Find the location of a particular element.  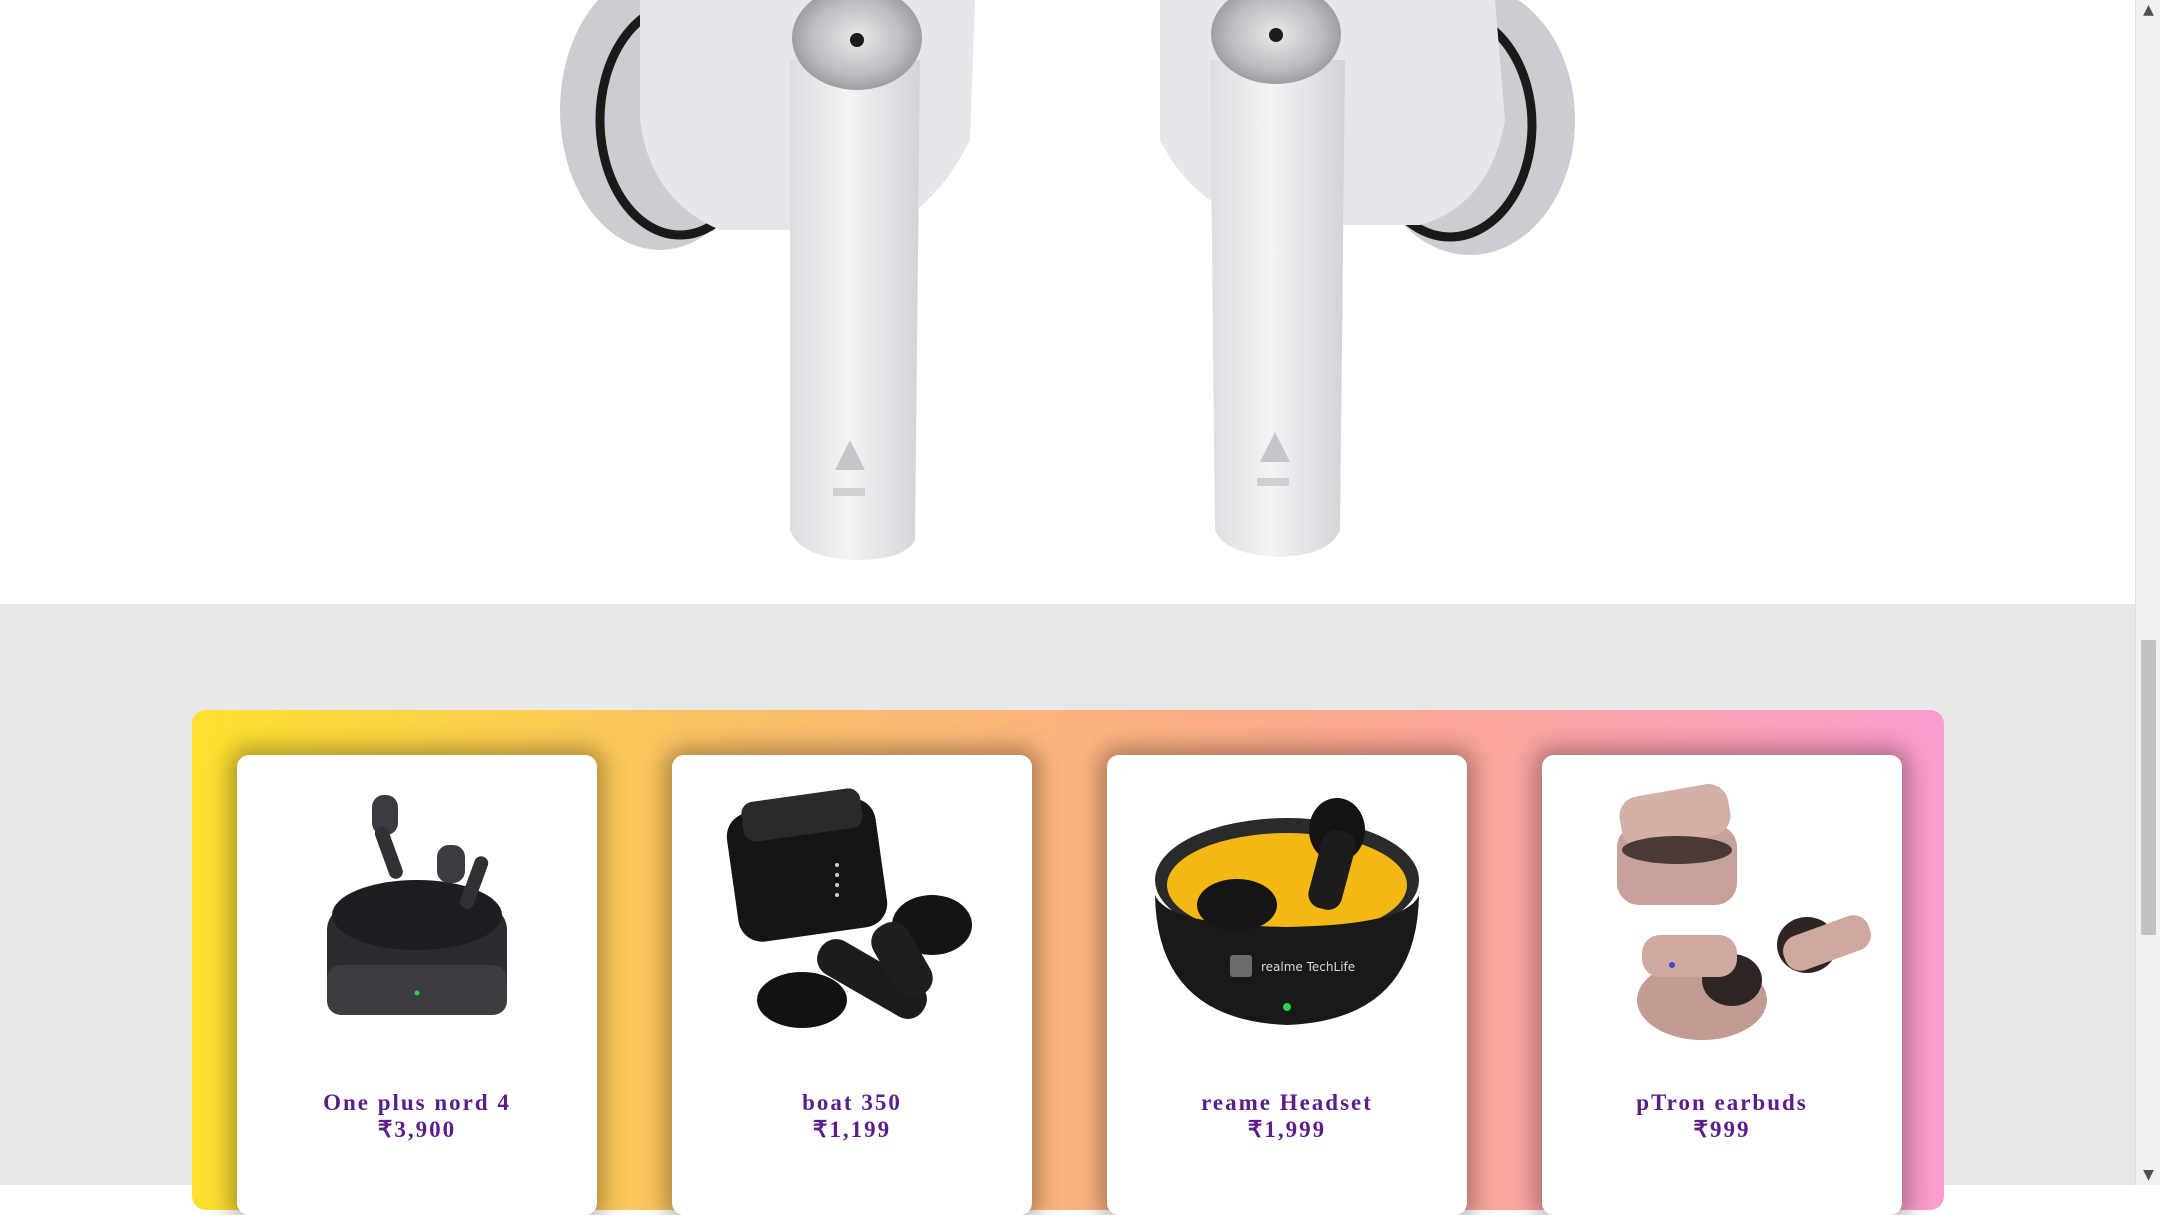

product-card: pTron earbuds ₹999 is located at coordinates (1722, 985).